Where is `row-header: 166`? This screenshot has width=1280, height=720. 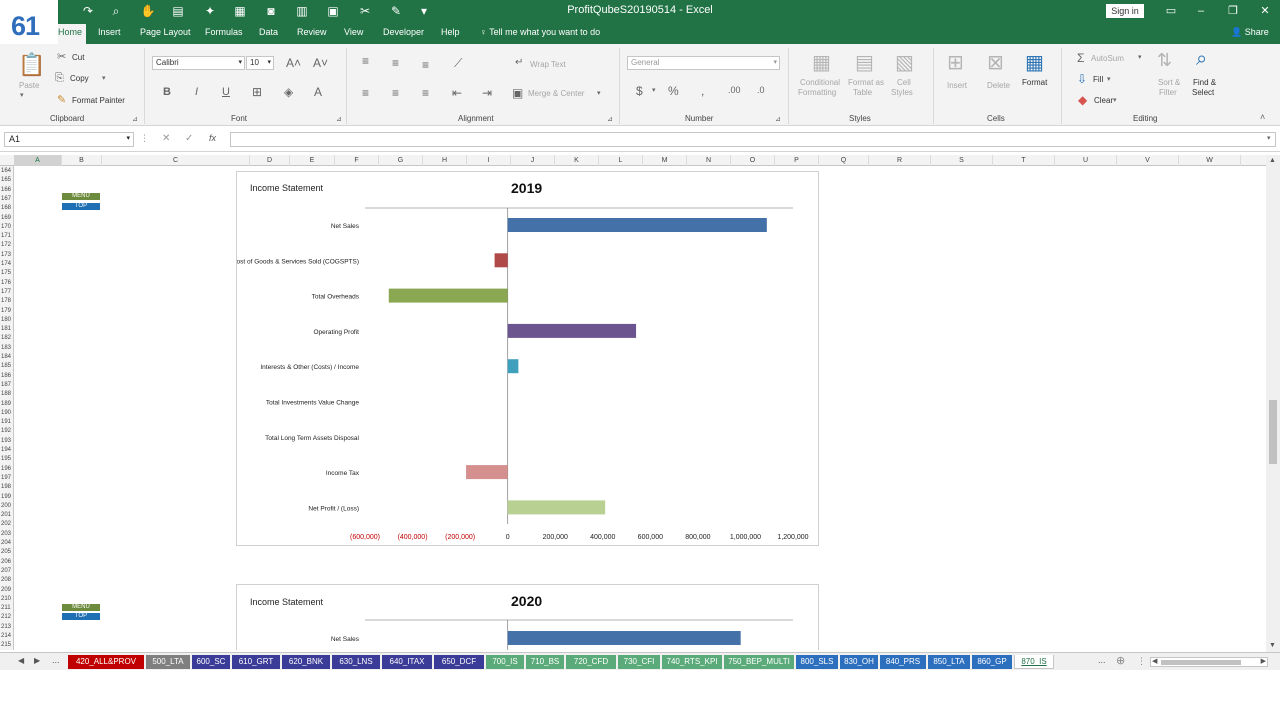 row-header: 166 is located at coordinates (6, 190).